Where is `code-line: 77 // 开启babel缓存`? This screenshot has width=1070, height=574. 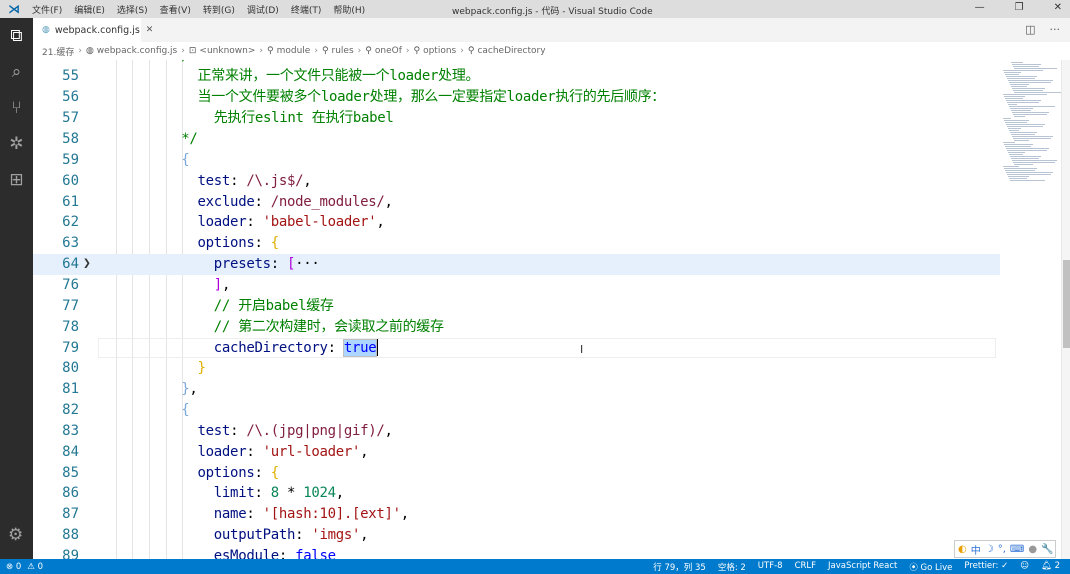
code-line: 77 // 开启babel缓存 is located at coordinates (516, 306).